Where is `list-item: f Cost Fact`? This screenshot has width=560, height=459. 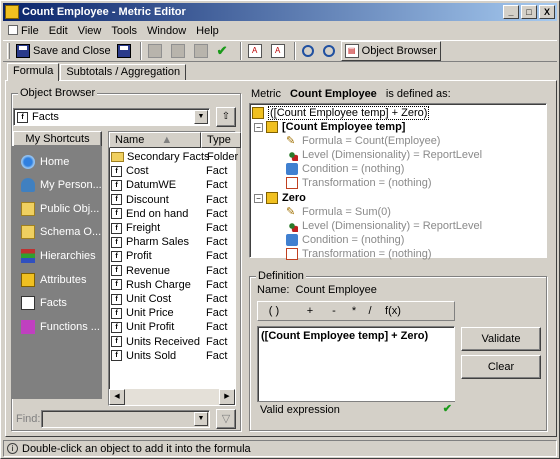
list-item: f Cost Fact is located at coordinates (169, 171).